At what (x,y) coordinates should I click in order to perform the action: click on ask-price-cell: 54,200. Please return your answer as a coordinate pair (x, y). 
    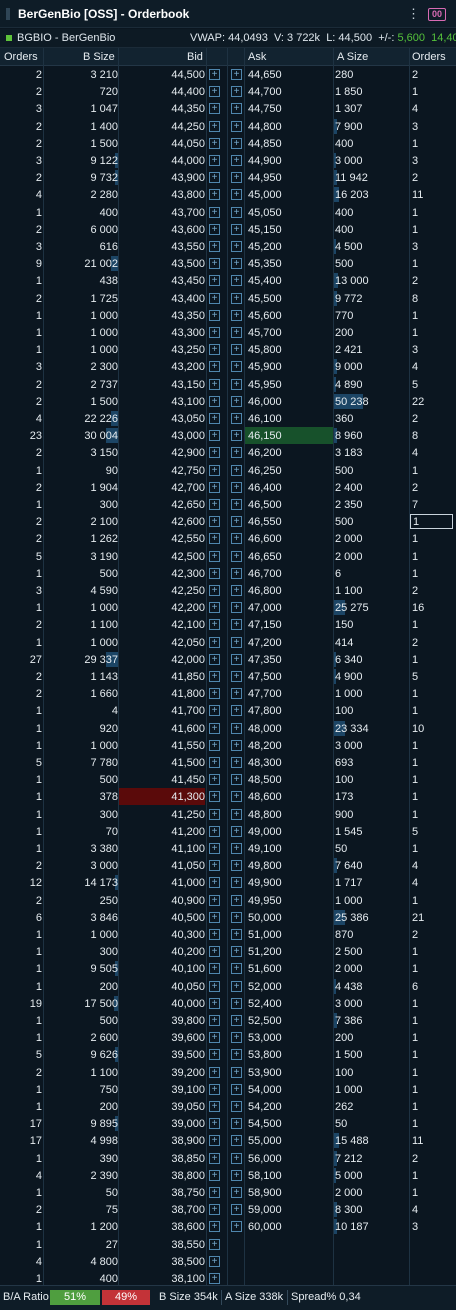
    Looking at the image, I should click on (289, 1106).